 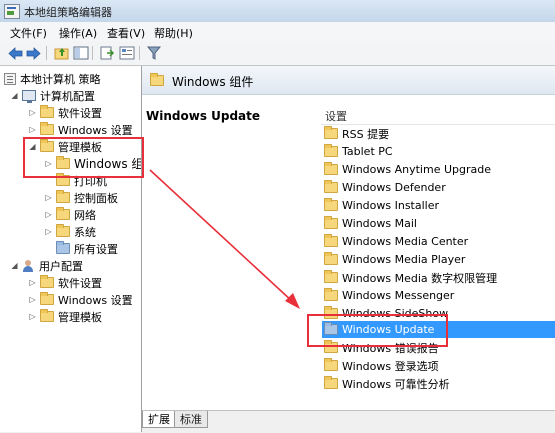 I want to click on list-item: Windows Media 数字权限管理, so click(x=438, y=277).